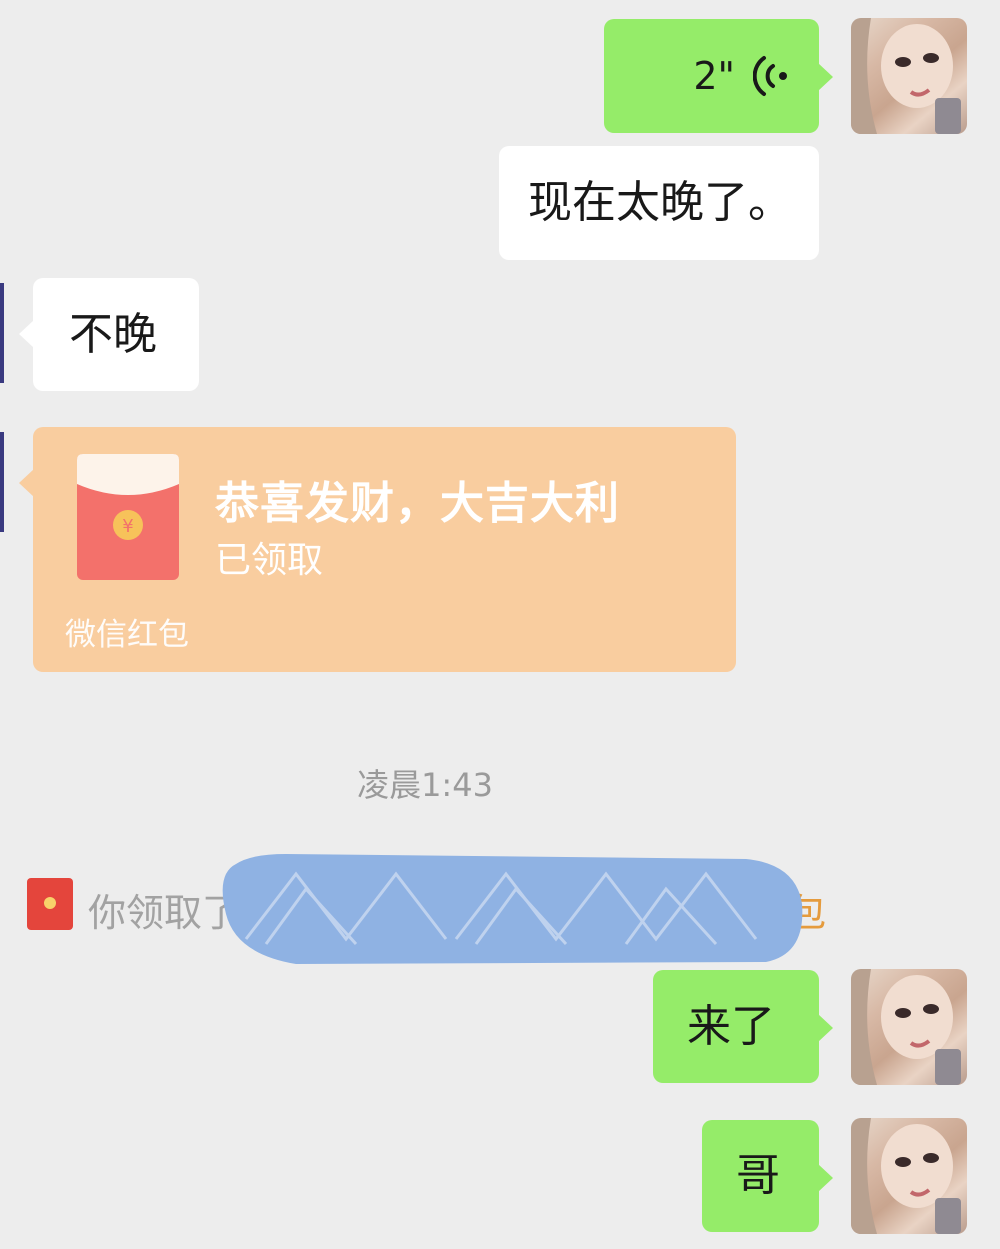  I want to click on message-bubble-not-late: 不晚, so click(109, 334).